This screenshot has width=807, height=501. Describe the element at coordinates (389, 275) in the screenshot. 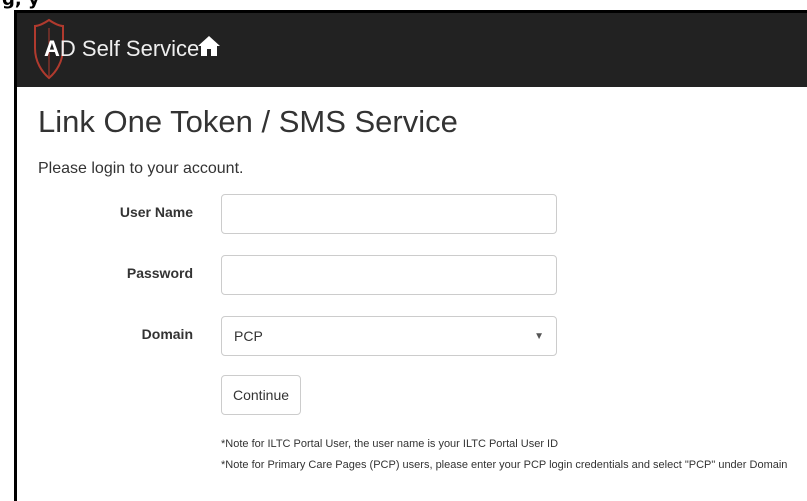

I see `password-input` at that location.